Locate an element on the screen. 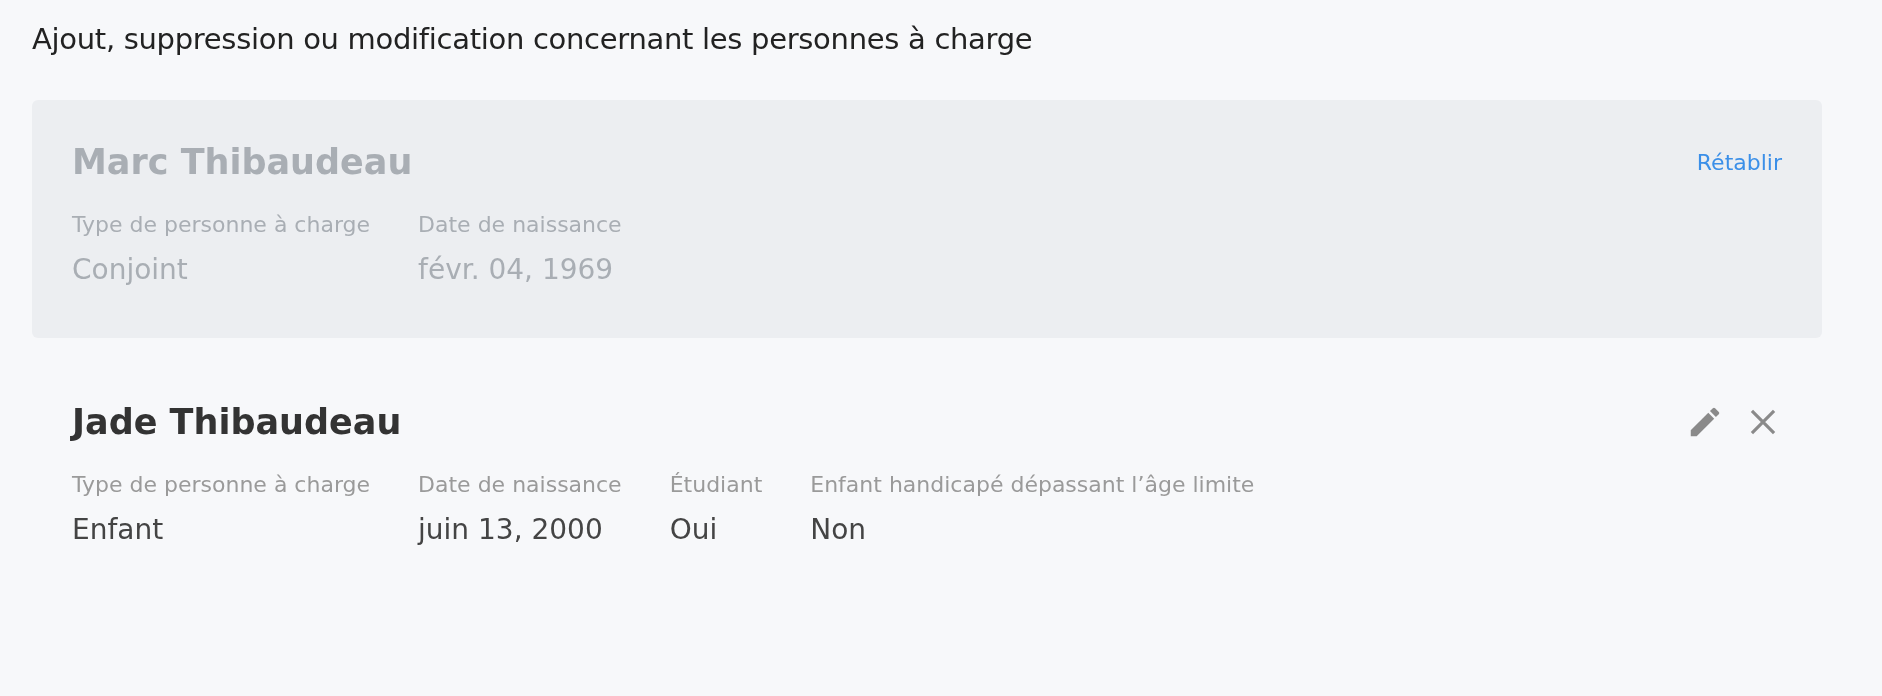  field-value: févr. 04, 1969 is located at coordinates (516, 269).